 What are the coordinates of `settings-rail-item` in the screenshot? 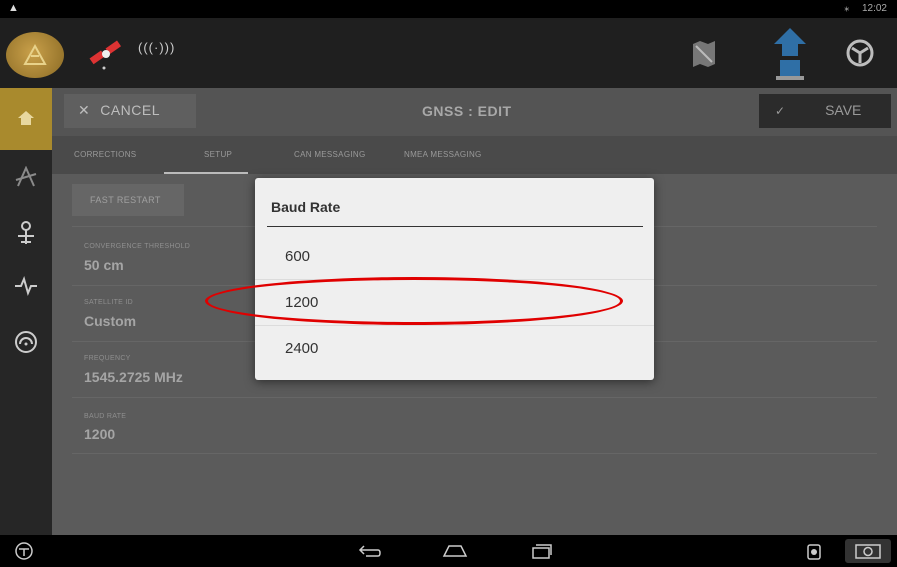 It's located at (26, 344).